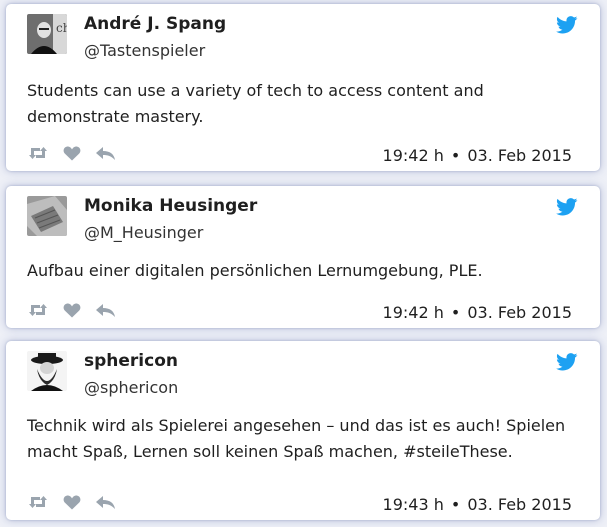  What do you see at coordinates (155, 24) in the screenshot?
I see `author-name: André J. Spang` at bounding box center [155, 24].